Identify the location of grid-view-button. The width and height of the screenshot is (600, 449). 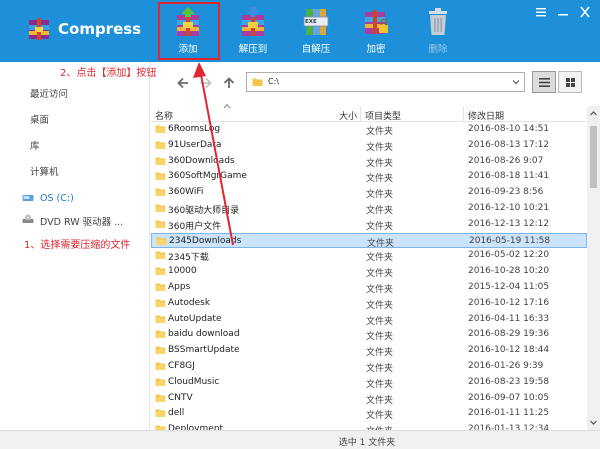
(570, 82).